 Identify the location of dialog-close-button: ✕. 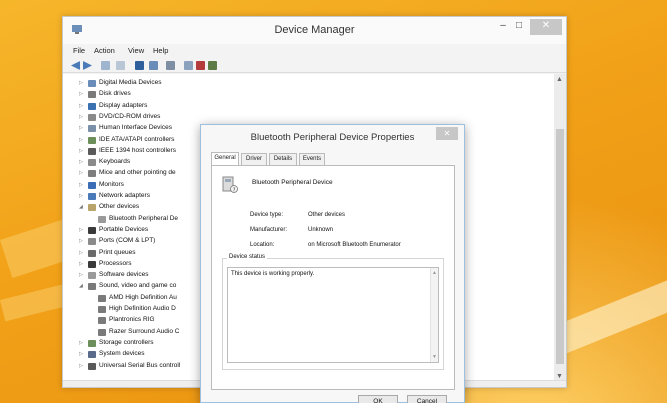
(447, 133).